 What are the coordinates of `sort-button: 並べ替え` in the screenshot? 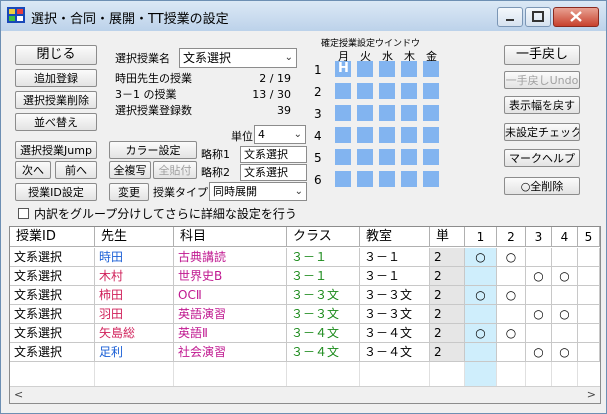 It's located at (56, 122).